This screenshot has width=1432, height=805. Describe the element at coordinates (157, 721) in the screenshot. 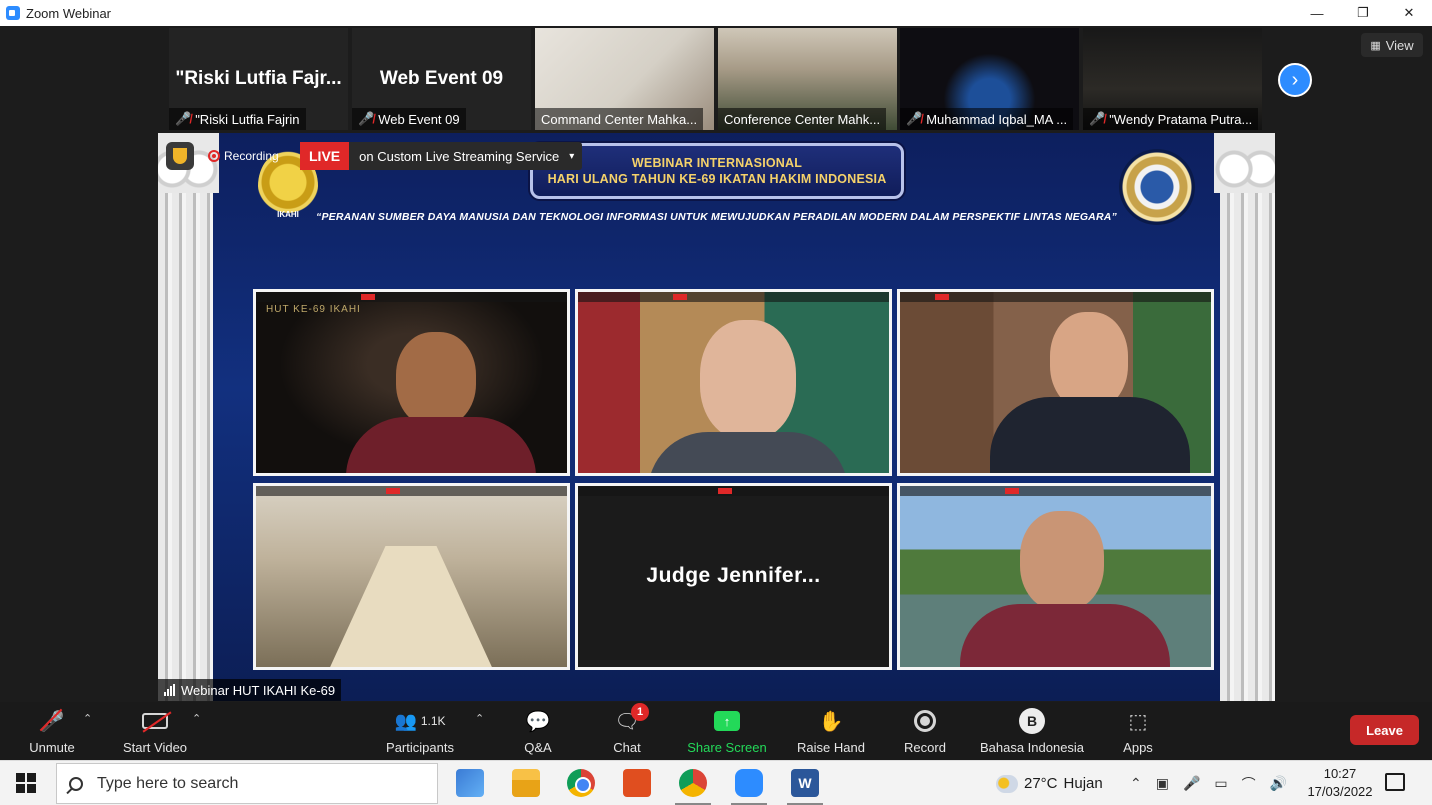

I see `video-off-icon` at that location.